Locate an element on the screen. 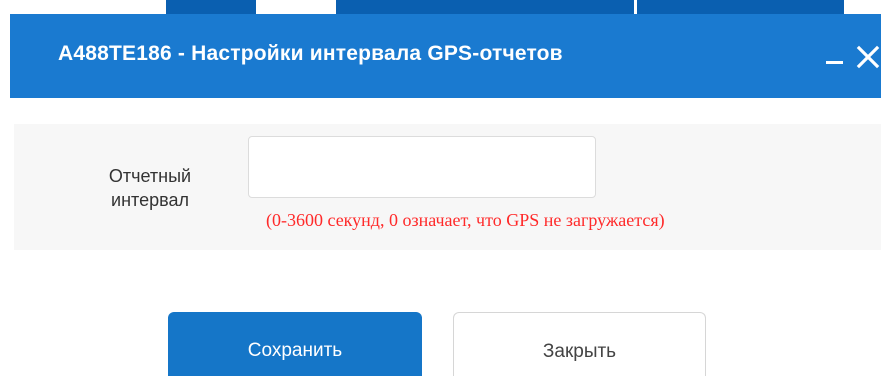 This screenshot has height=376, width=881. minimize-icon is located at coordinates (834, 62).